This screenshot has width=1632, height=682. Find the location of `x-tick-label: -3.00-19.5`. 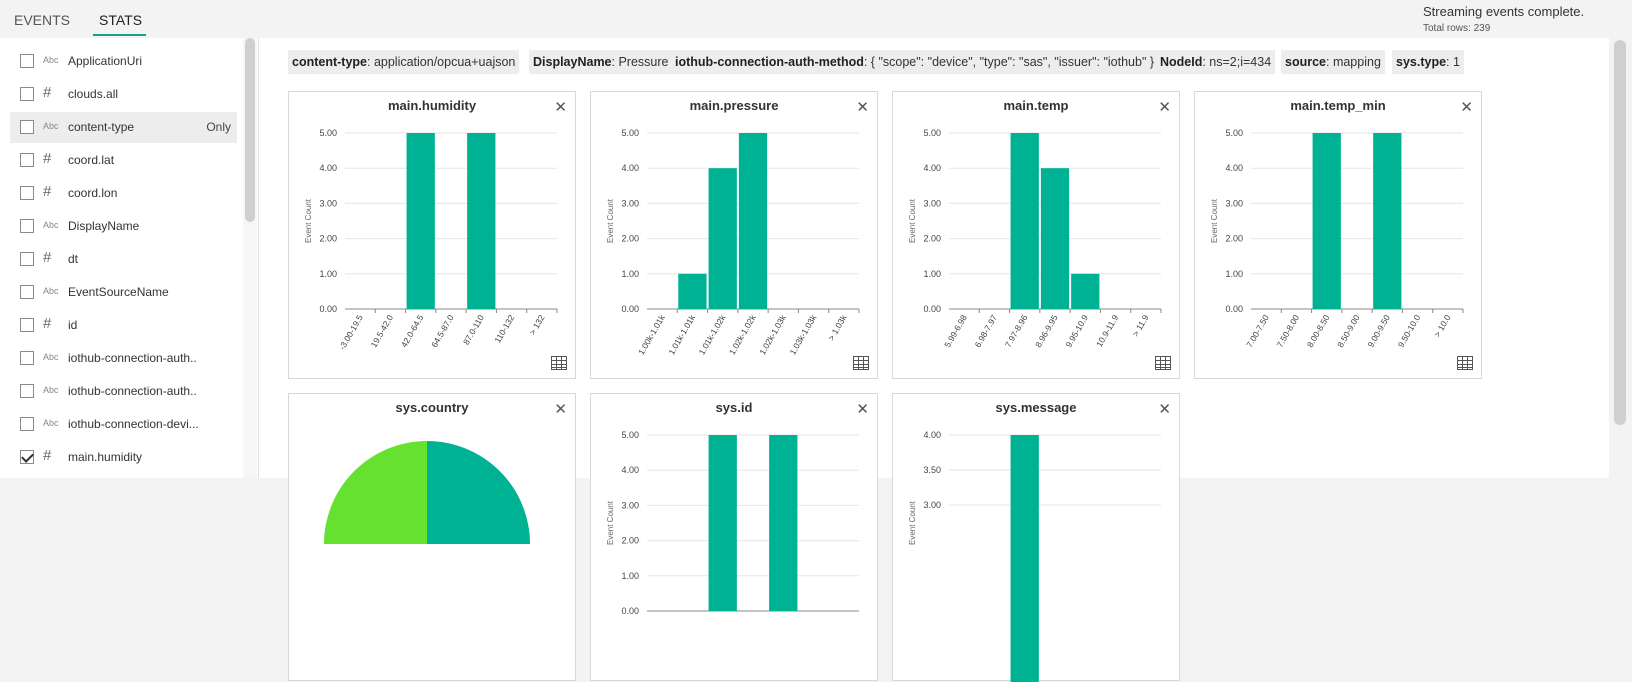

x-tick-label: -3.00-19.5 is located at coordinates (351, 332).